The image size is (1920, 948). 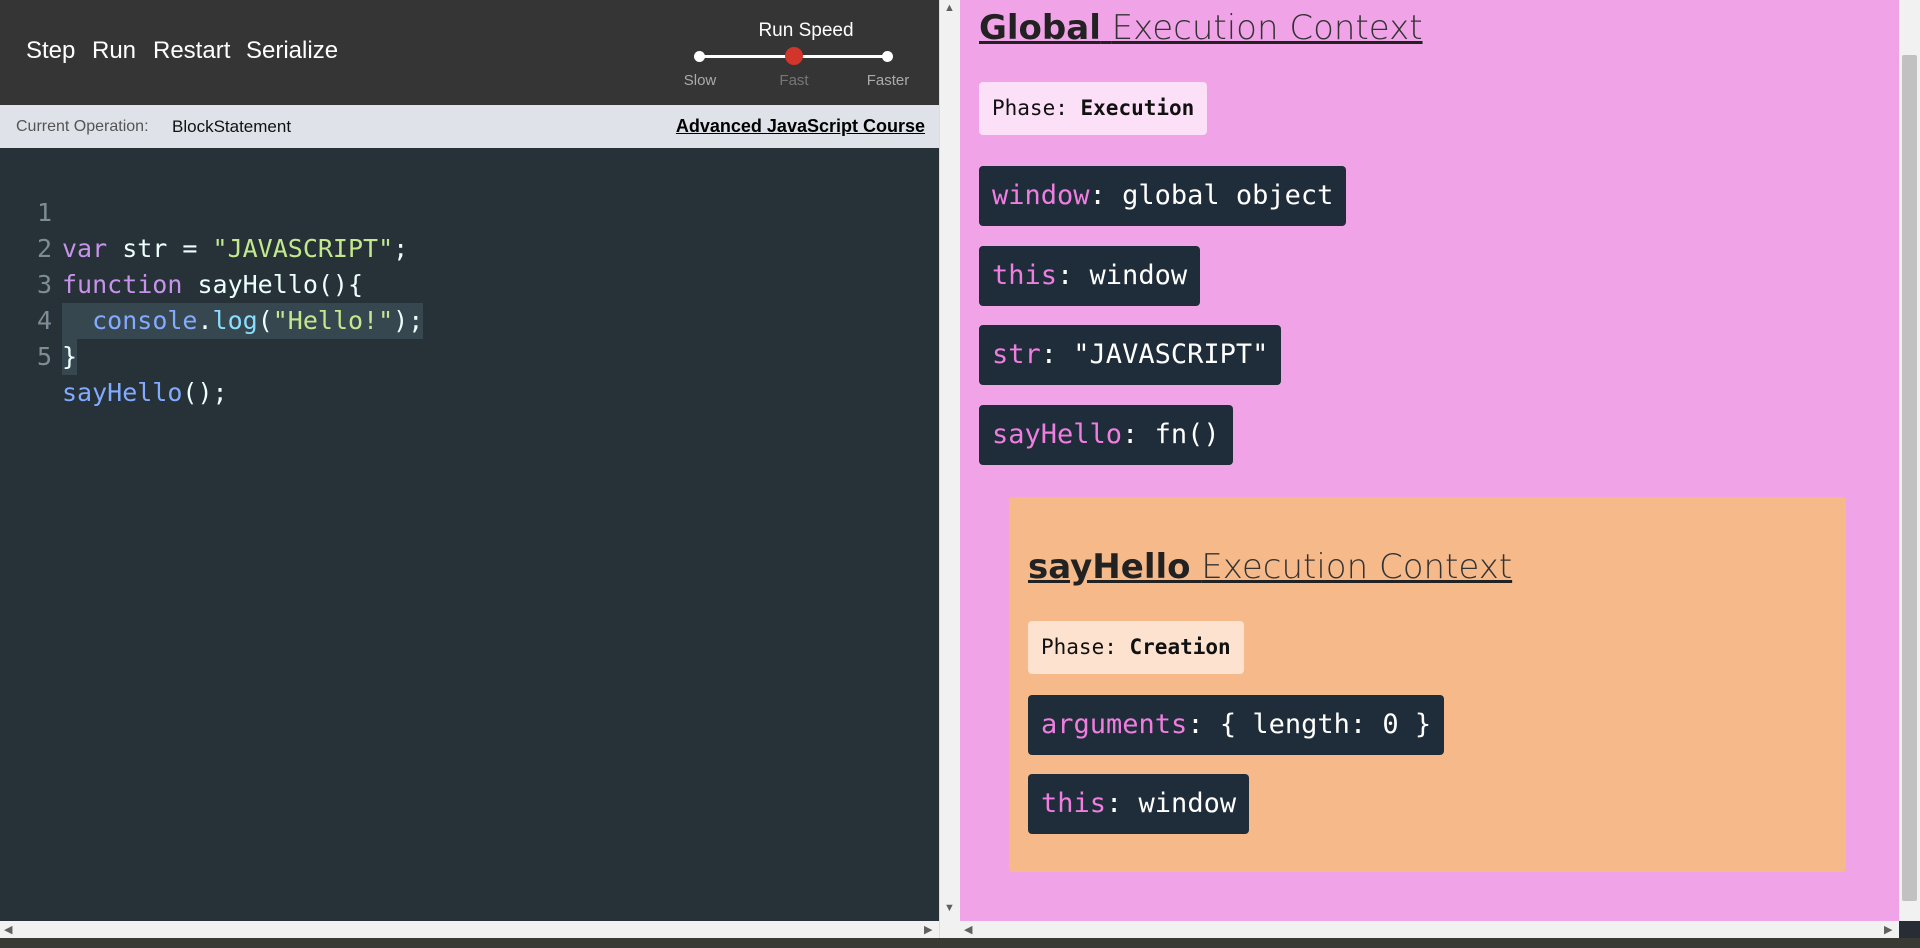 What do you see at coordinates (191, 51) in the screenshot?
I see `restart-button: Restart` at bounding box center [191, 51].